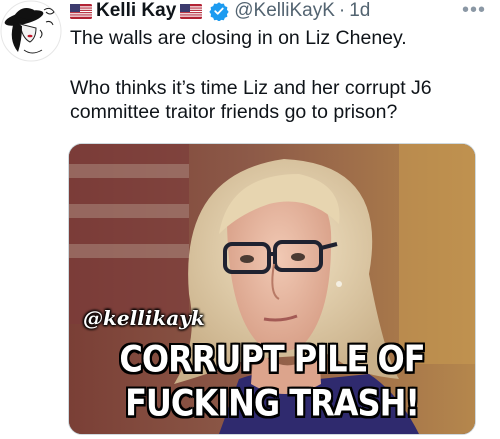  Describe the element at coordinates (284, 11) in the screenshot. I see `author-handle: @KelliKayK` at that location.